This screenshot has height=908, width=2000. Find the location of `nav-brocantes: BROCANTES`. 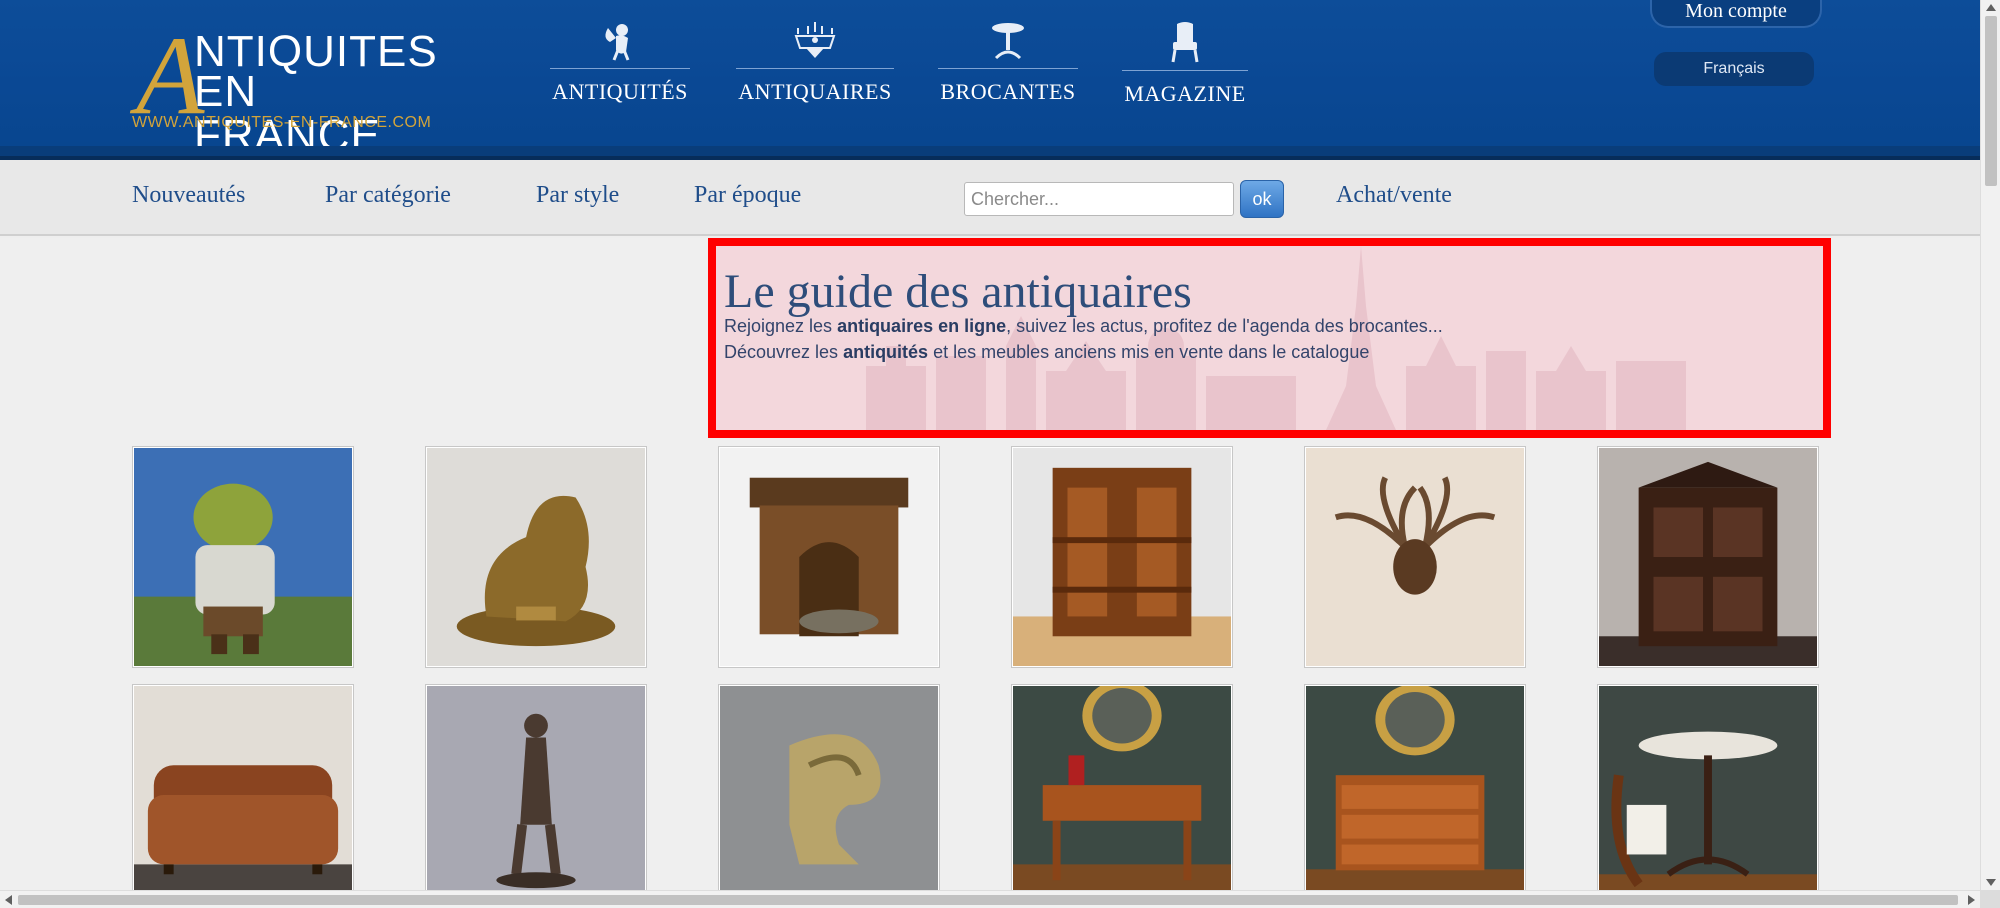

nav-brocantes: BROCANTES is located at coordinates (1008, 65).